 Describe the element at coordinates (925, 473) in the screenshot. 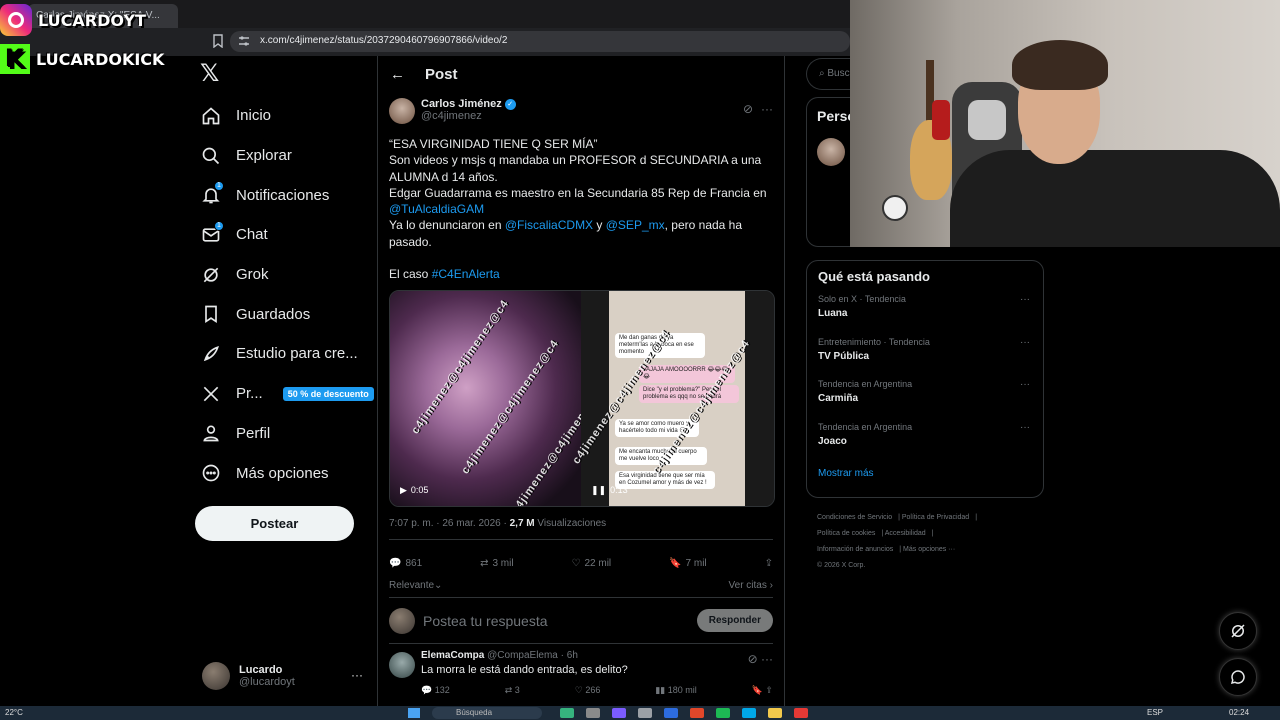

I see `show-more-link: Mostrar más` at that location.